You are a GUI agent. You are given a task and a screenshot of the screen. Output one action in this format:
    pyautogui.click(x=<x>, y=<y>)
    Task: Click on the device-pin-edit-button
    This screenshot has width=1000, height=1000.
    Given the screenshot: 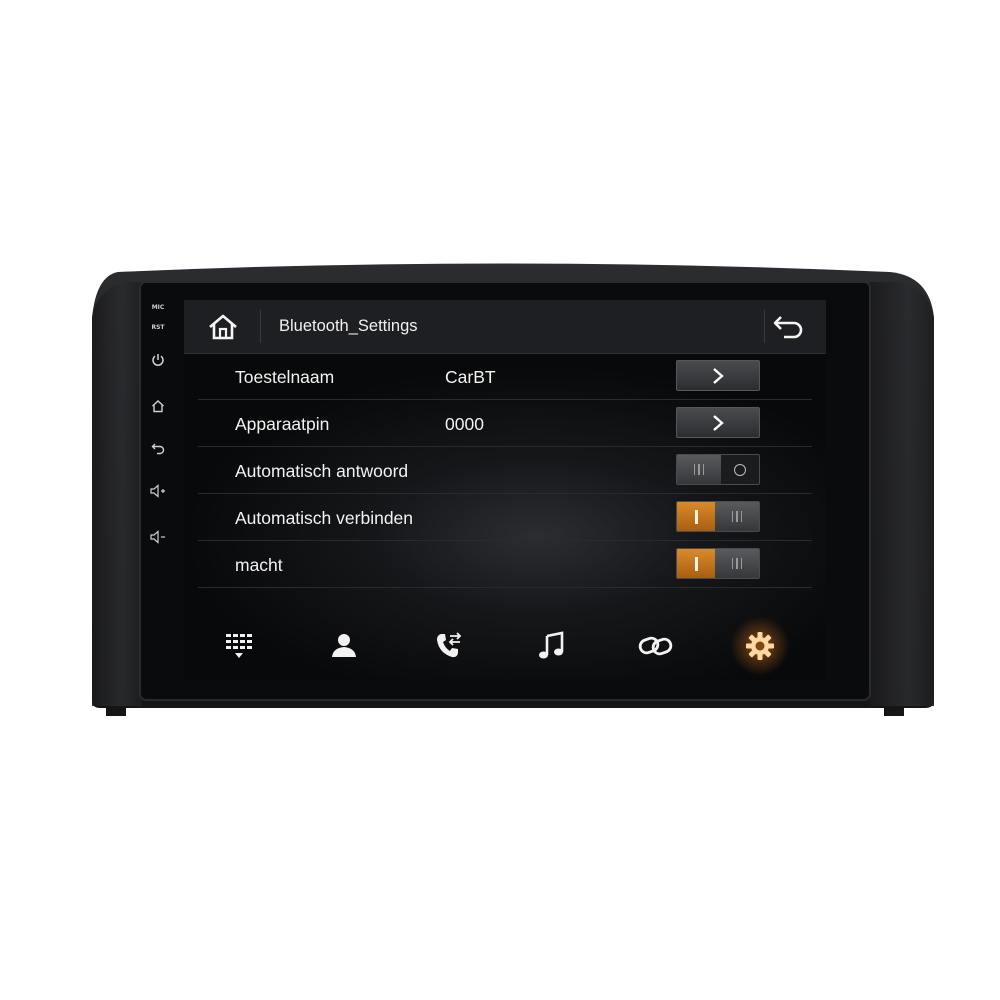 What is the action you would take?
    pyautogui.click(x=718, y=422)
    